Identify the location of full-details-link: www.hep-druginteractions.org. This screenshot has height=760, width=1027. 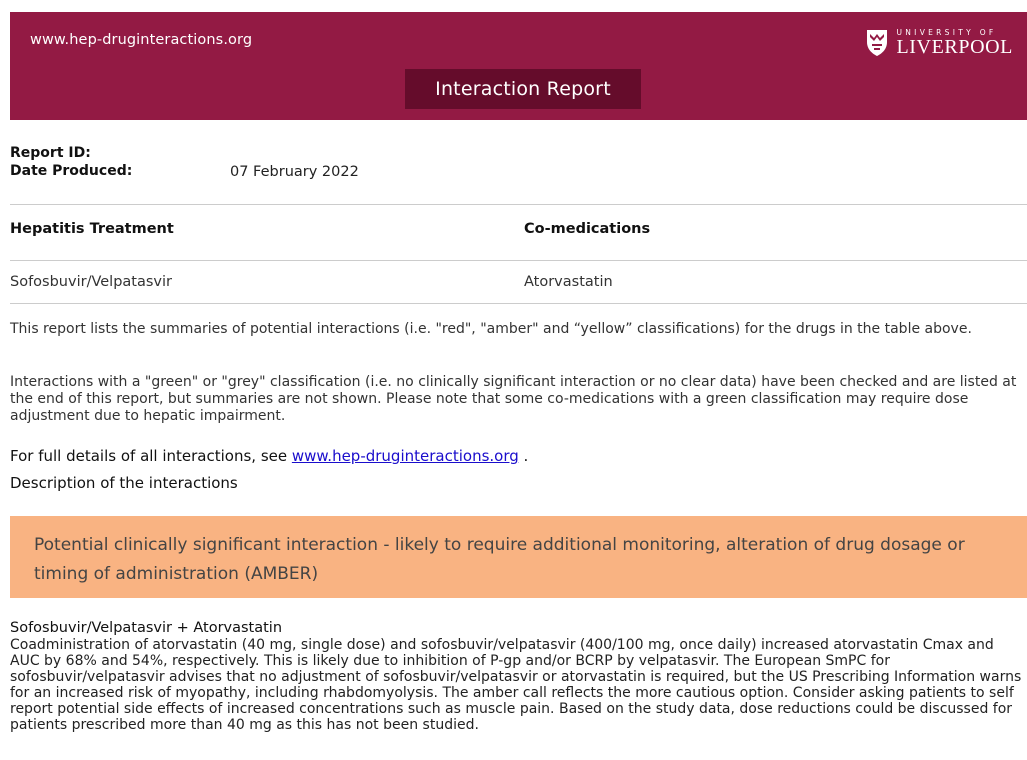
(405, 456).